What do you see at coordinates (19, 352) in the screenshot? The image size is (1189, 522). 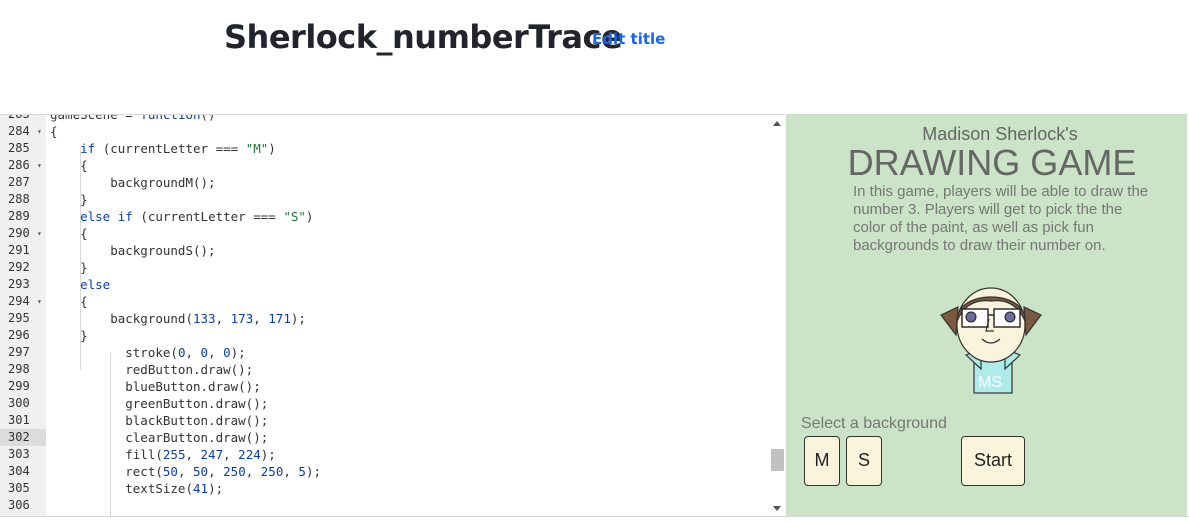 I see `line-number: 297` at bounding box center [19, 352].